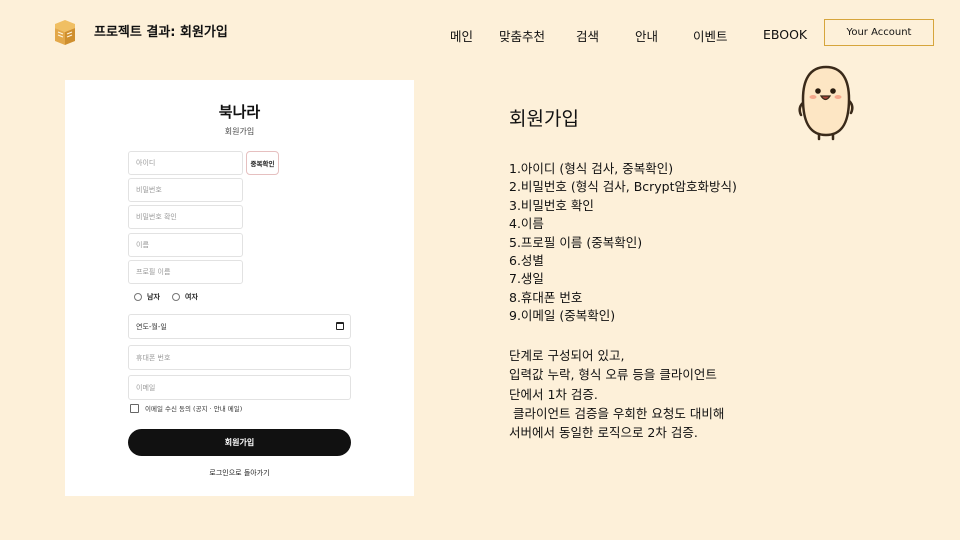 The height and width of the screenshot is (540, 960). I want to click on signup-submit-button: 회원가입, so click(239, 442).